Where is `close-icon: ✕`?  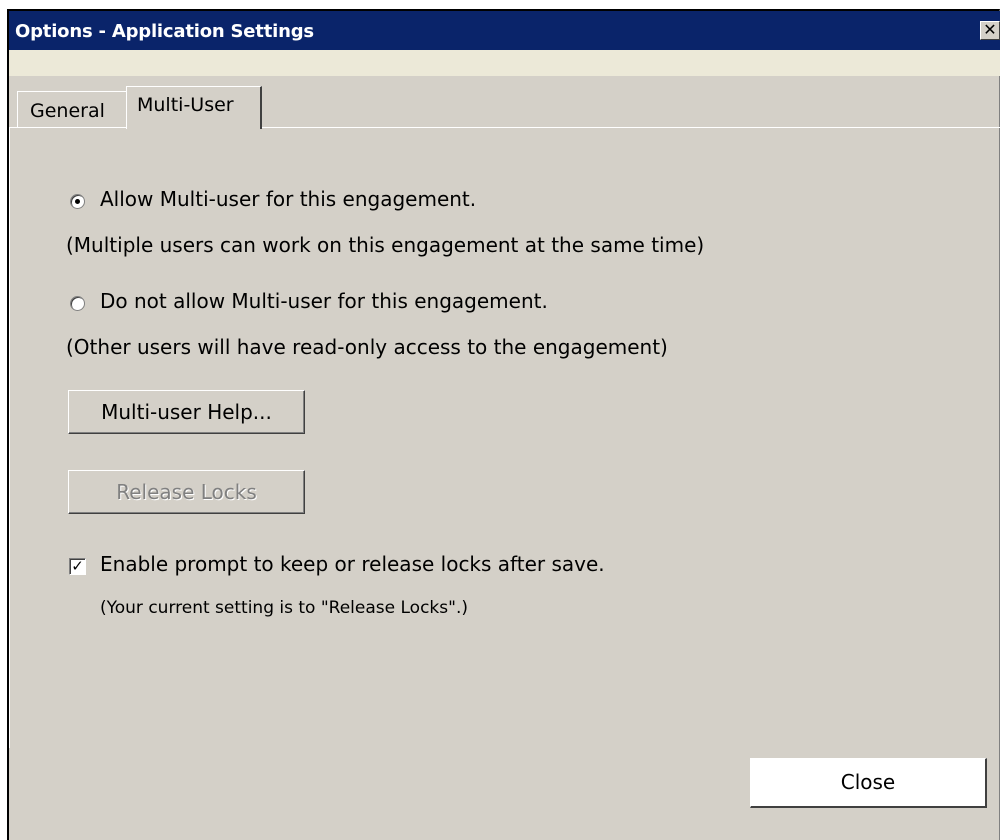 close-icon: ✕ is located at coordinates (990, 30).